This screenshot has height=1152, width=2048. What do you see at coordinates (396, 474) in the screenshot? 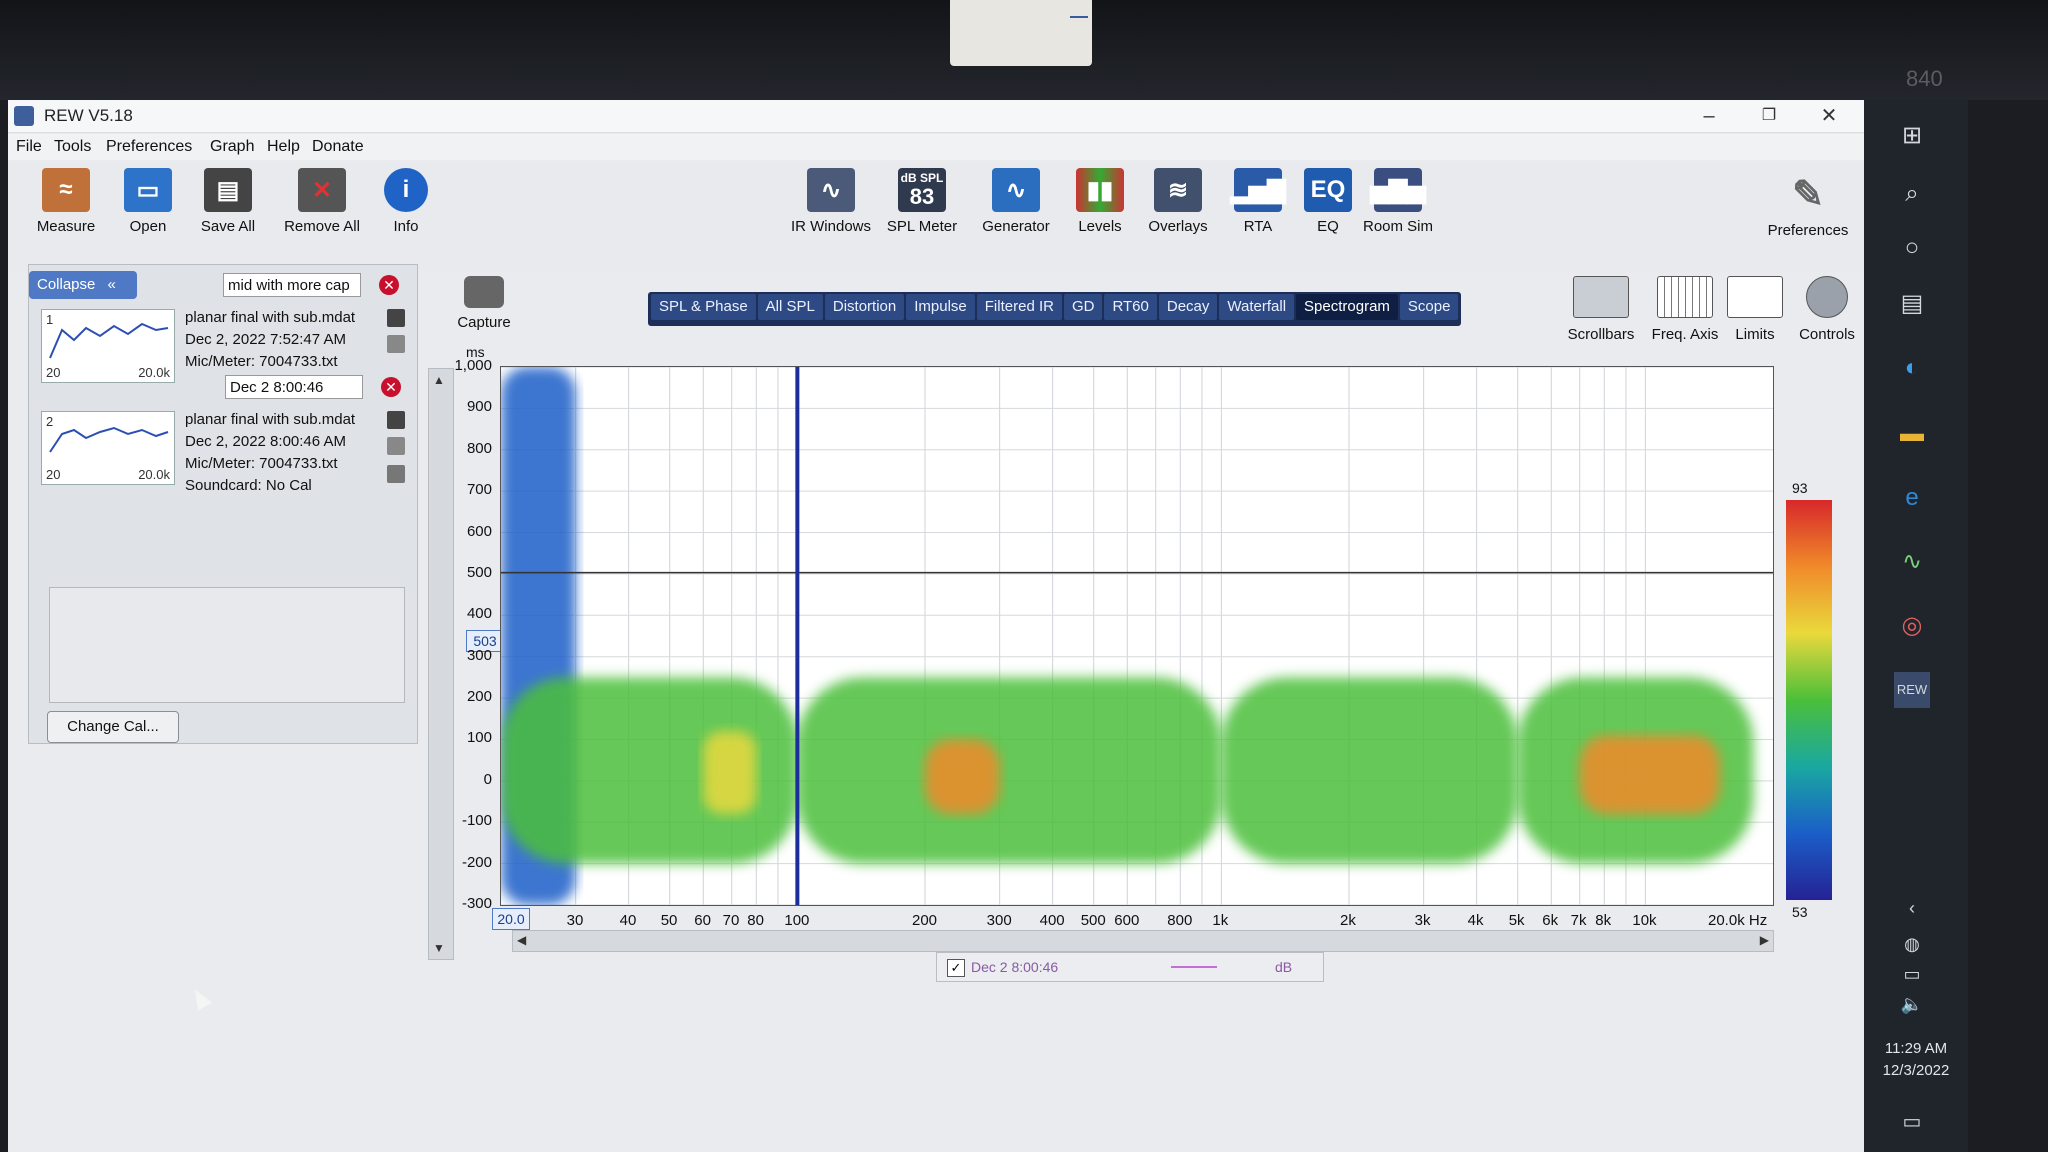
I see `notes-measurement-2-icon` at bounding box center [396, 474].